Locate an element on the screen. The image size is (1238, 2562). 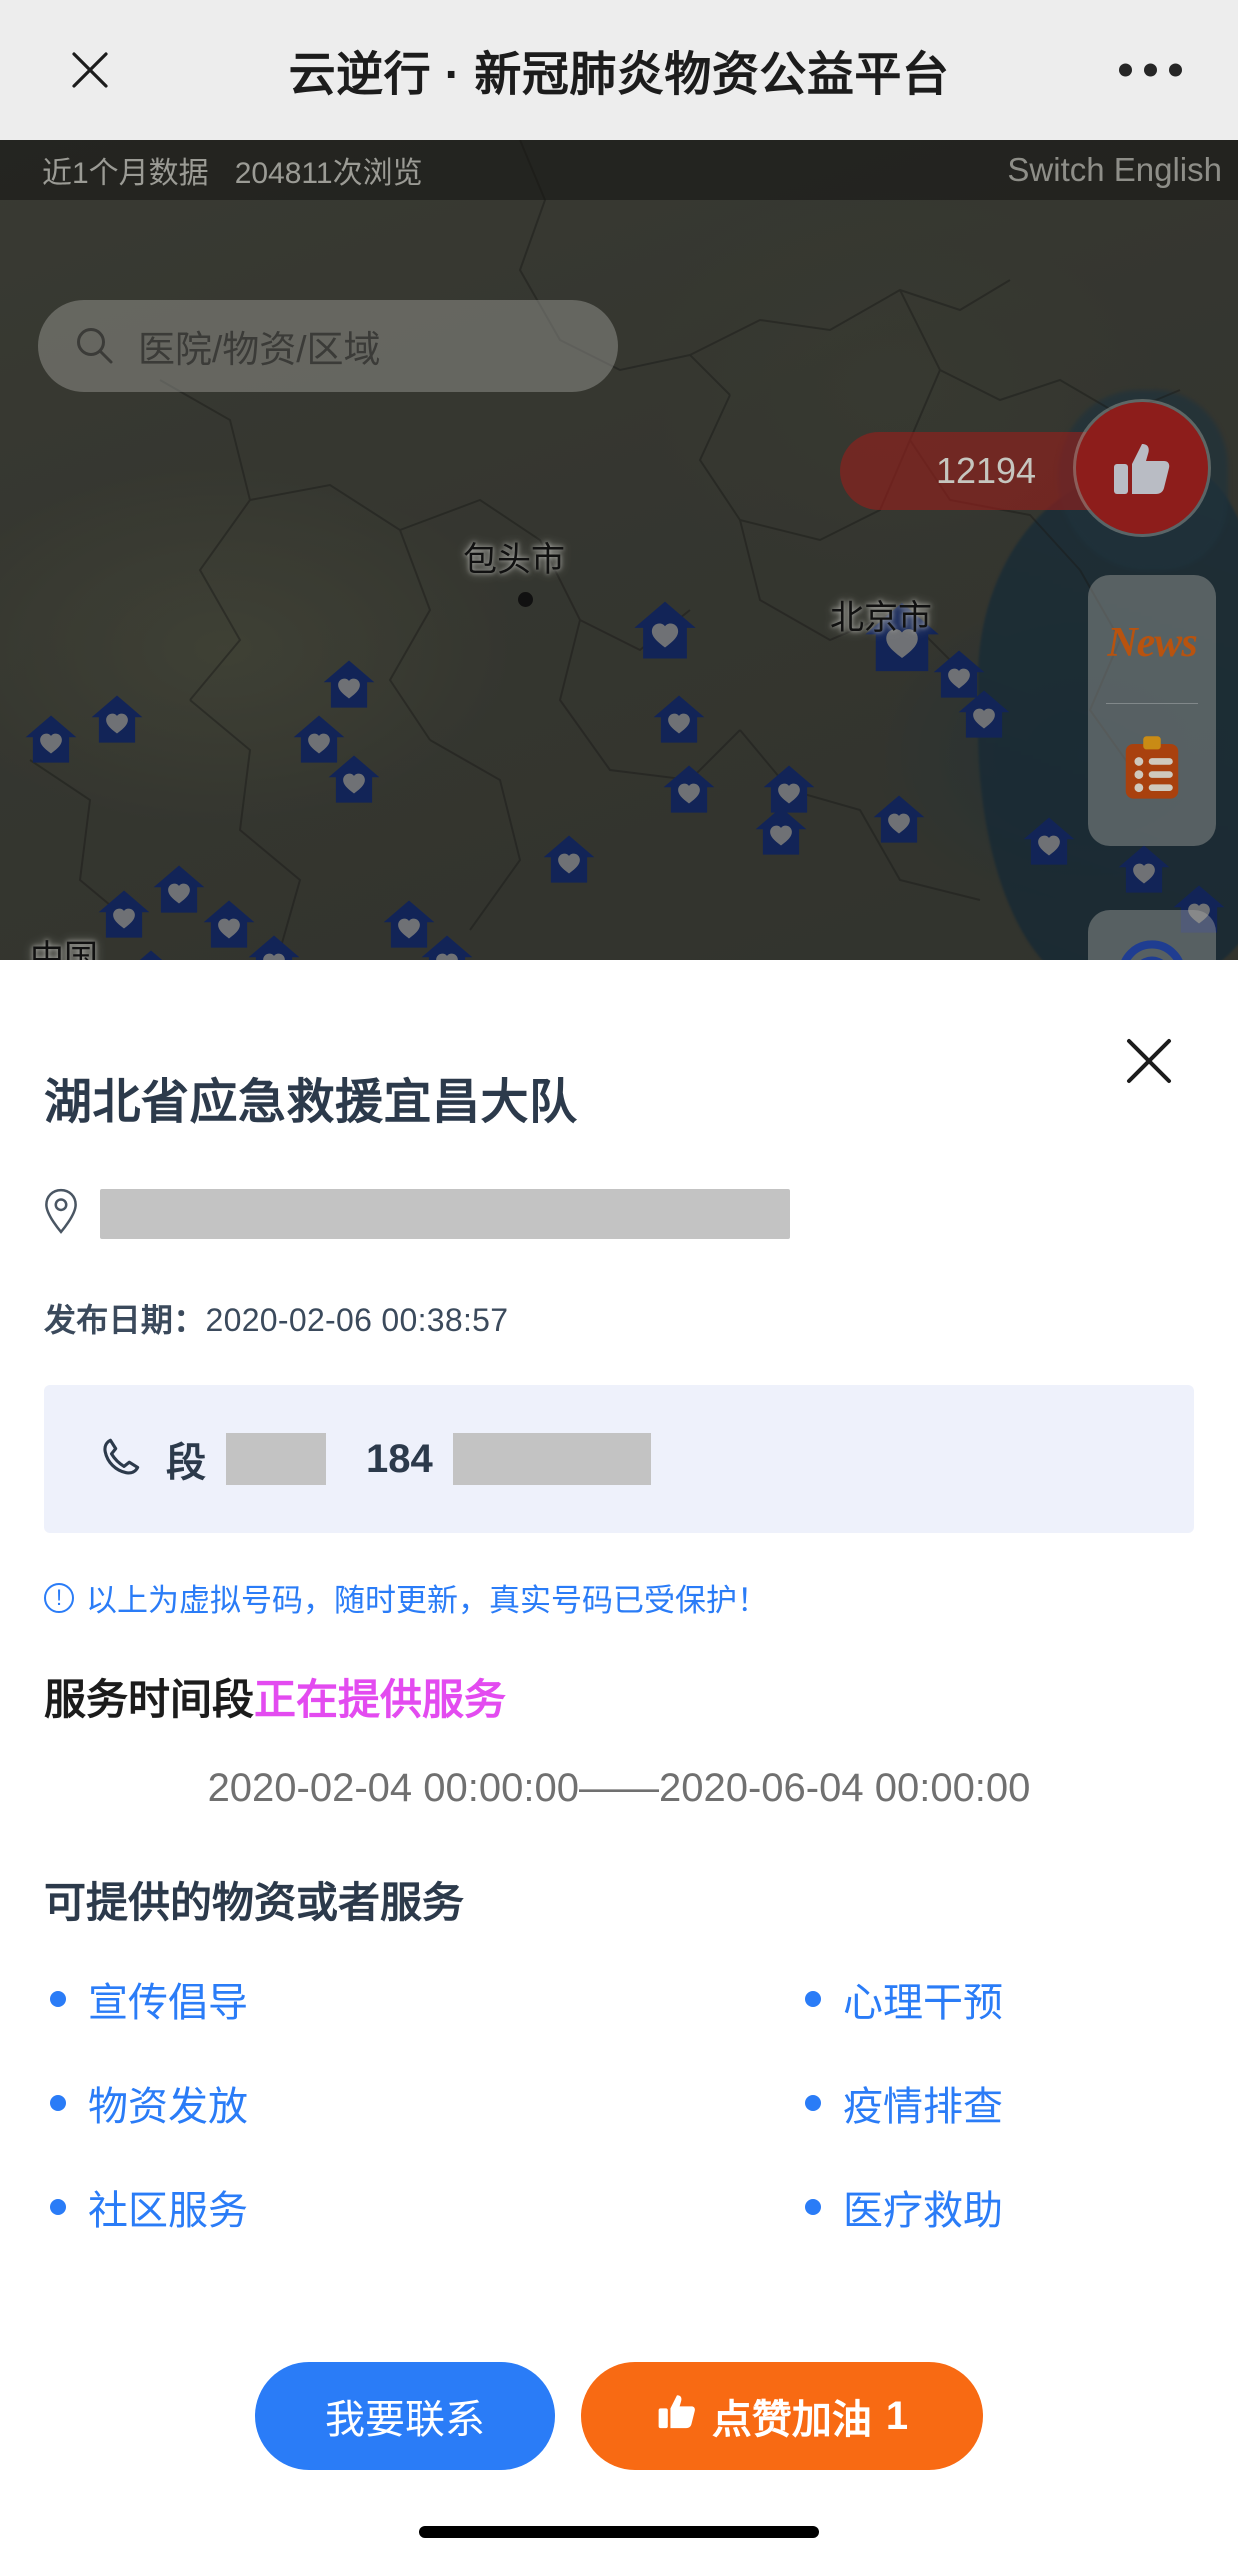
map-side-panel: News is located at coordinates (1152, 710).